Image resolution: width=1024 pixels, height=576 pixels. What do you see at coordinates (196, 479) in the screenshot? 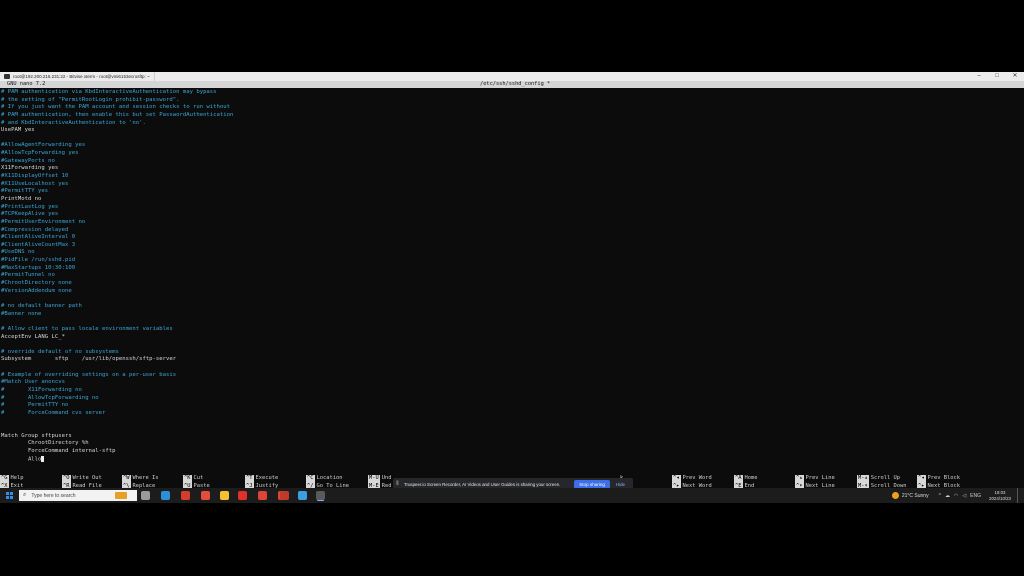
I see `shortcut-row: ^K Cut` at bounding box center [196, 479].